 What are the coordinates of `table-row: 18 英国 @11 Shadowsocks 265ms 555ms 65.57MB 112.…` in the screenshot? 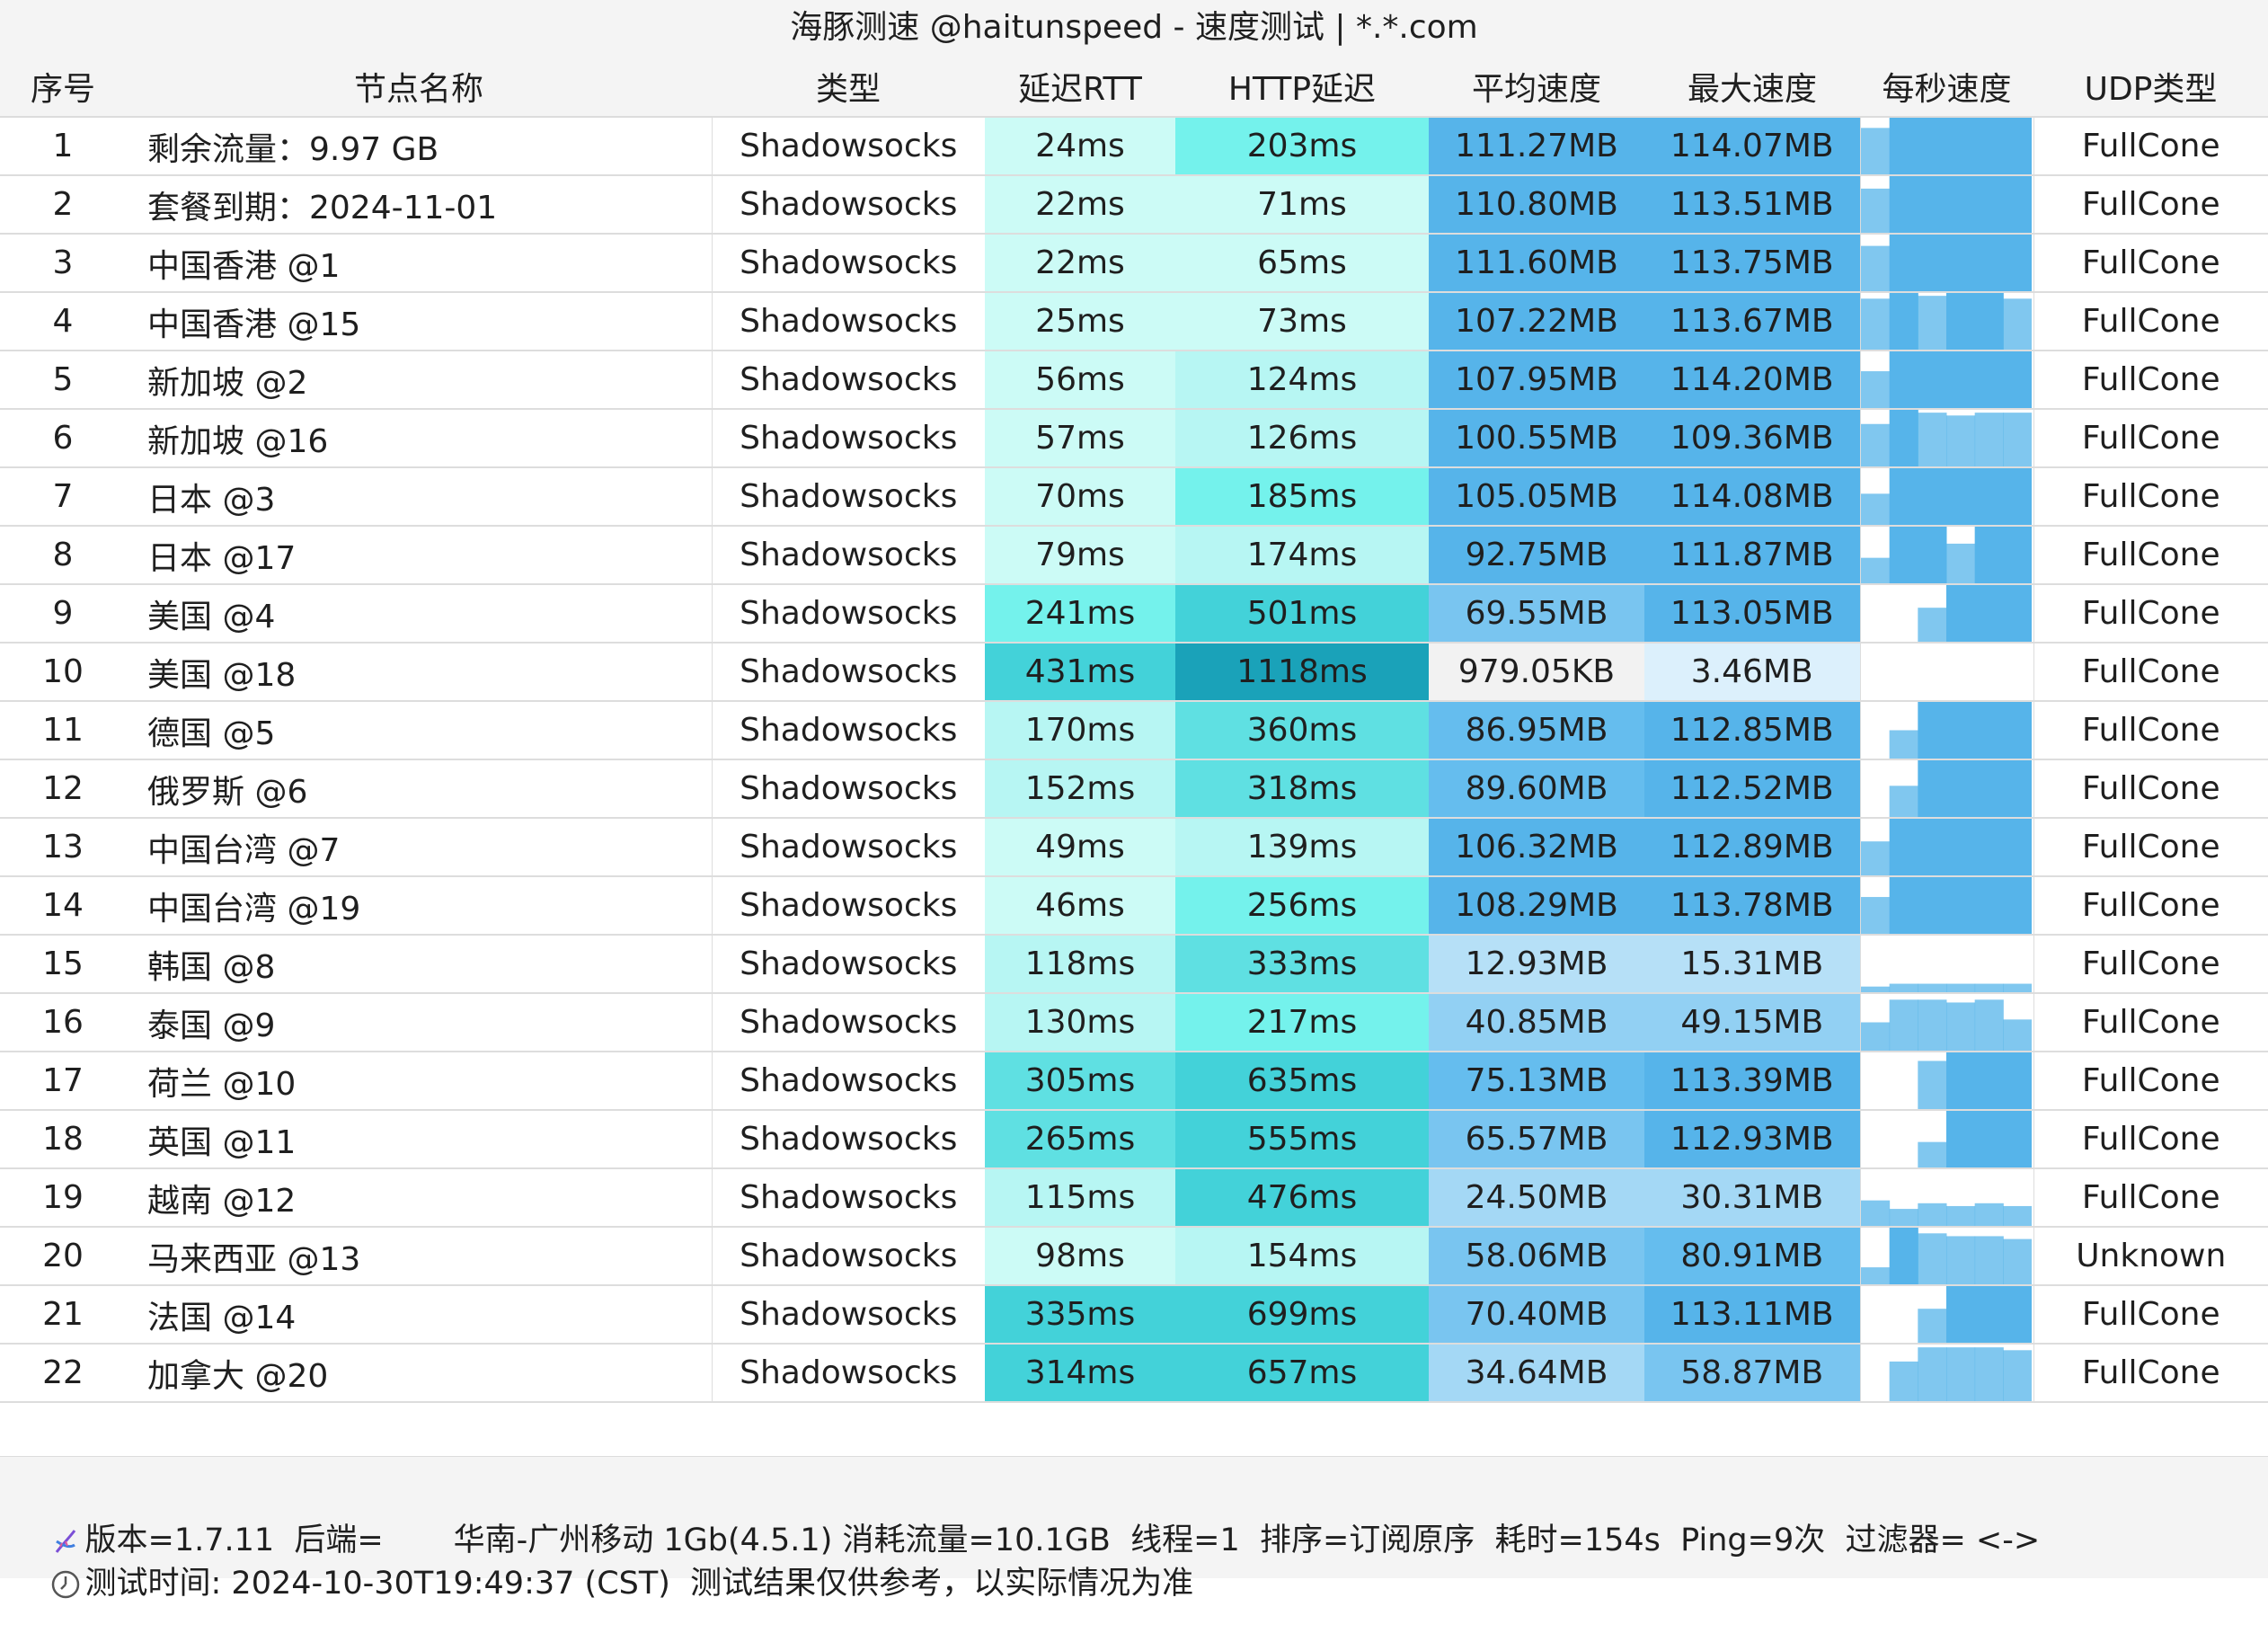 It's located at (1134, 1139).